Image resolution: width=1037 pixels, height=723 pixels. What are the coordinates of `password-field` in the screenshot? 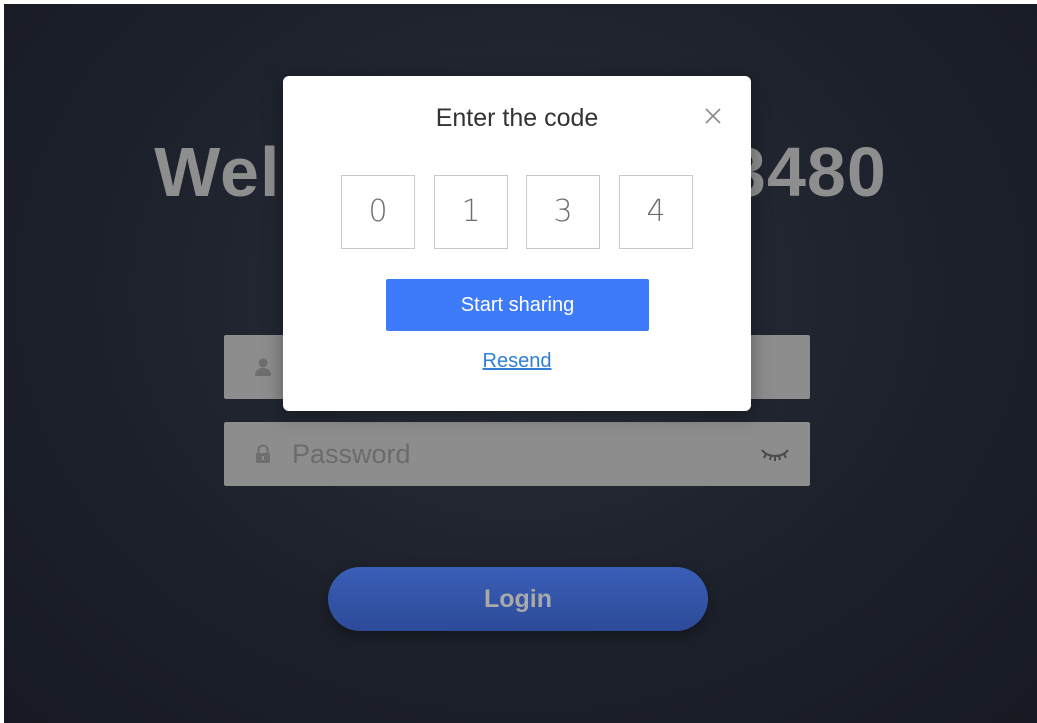 It's located at (517, 454).